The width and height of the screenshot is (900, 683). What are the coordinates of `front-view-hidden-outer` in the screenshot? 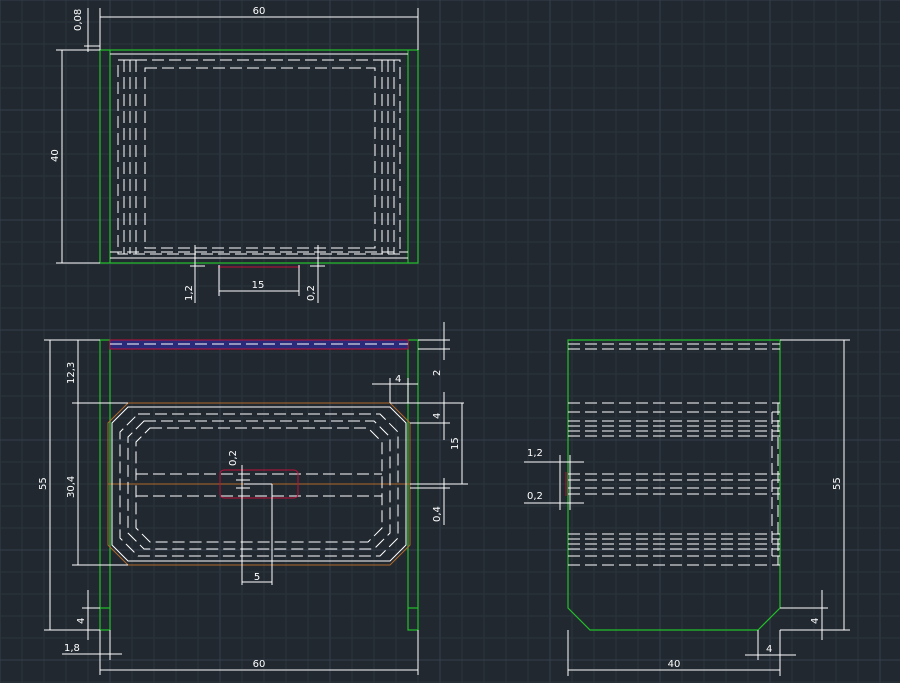 It's located at (259, 485).